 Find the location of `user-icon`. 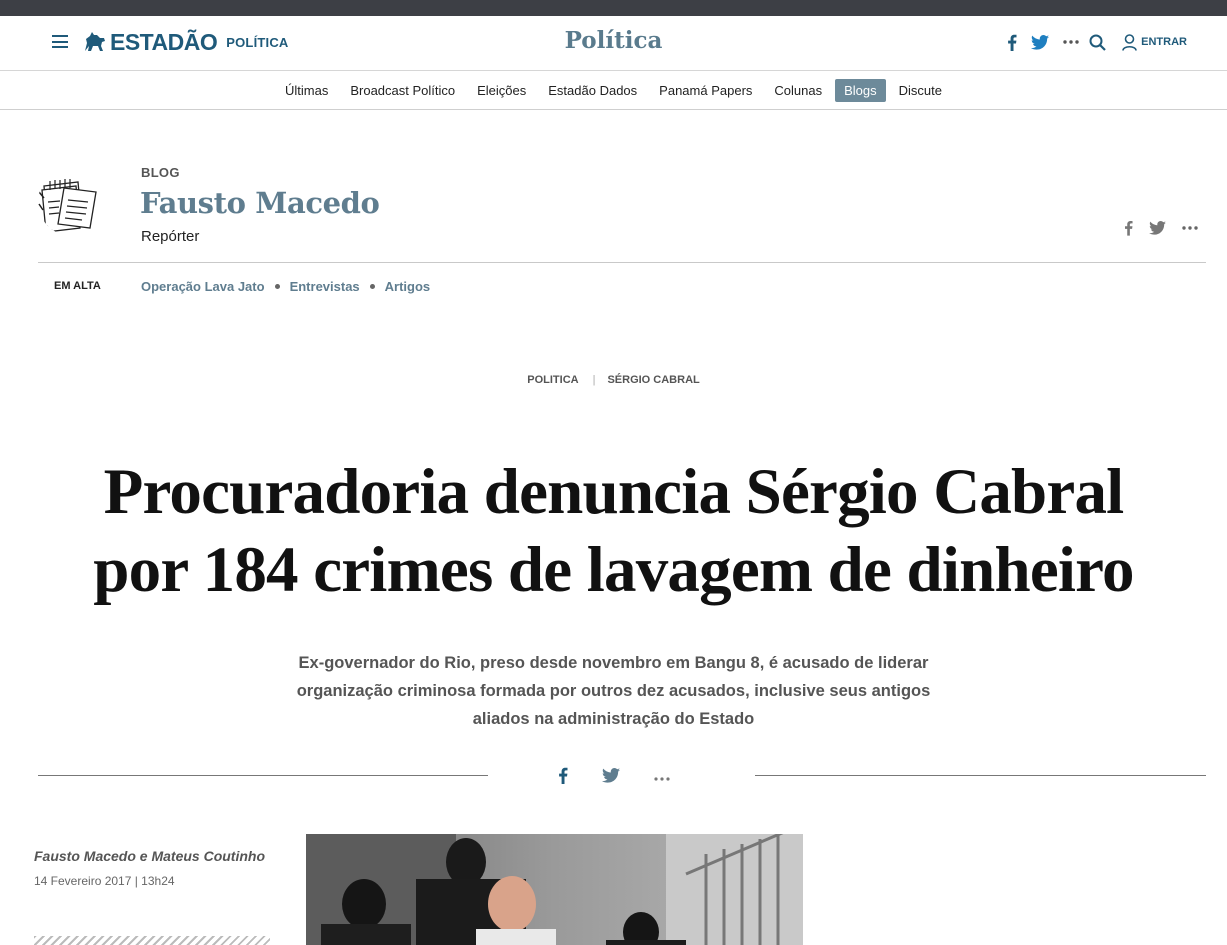

user-icon is located at coordinates (1129, 42).